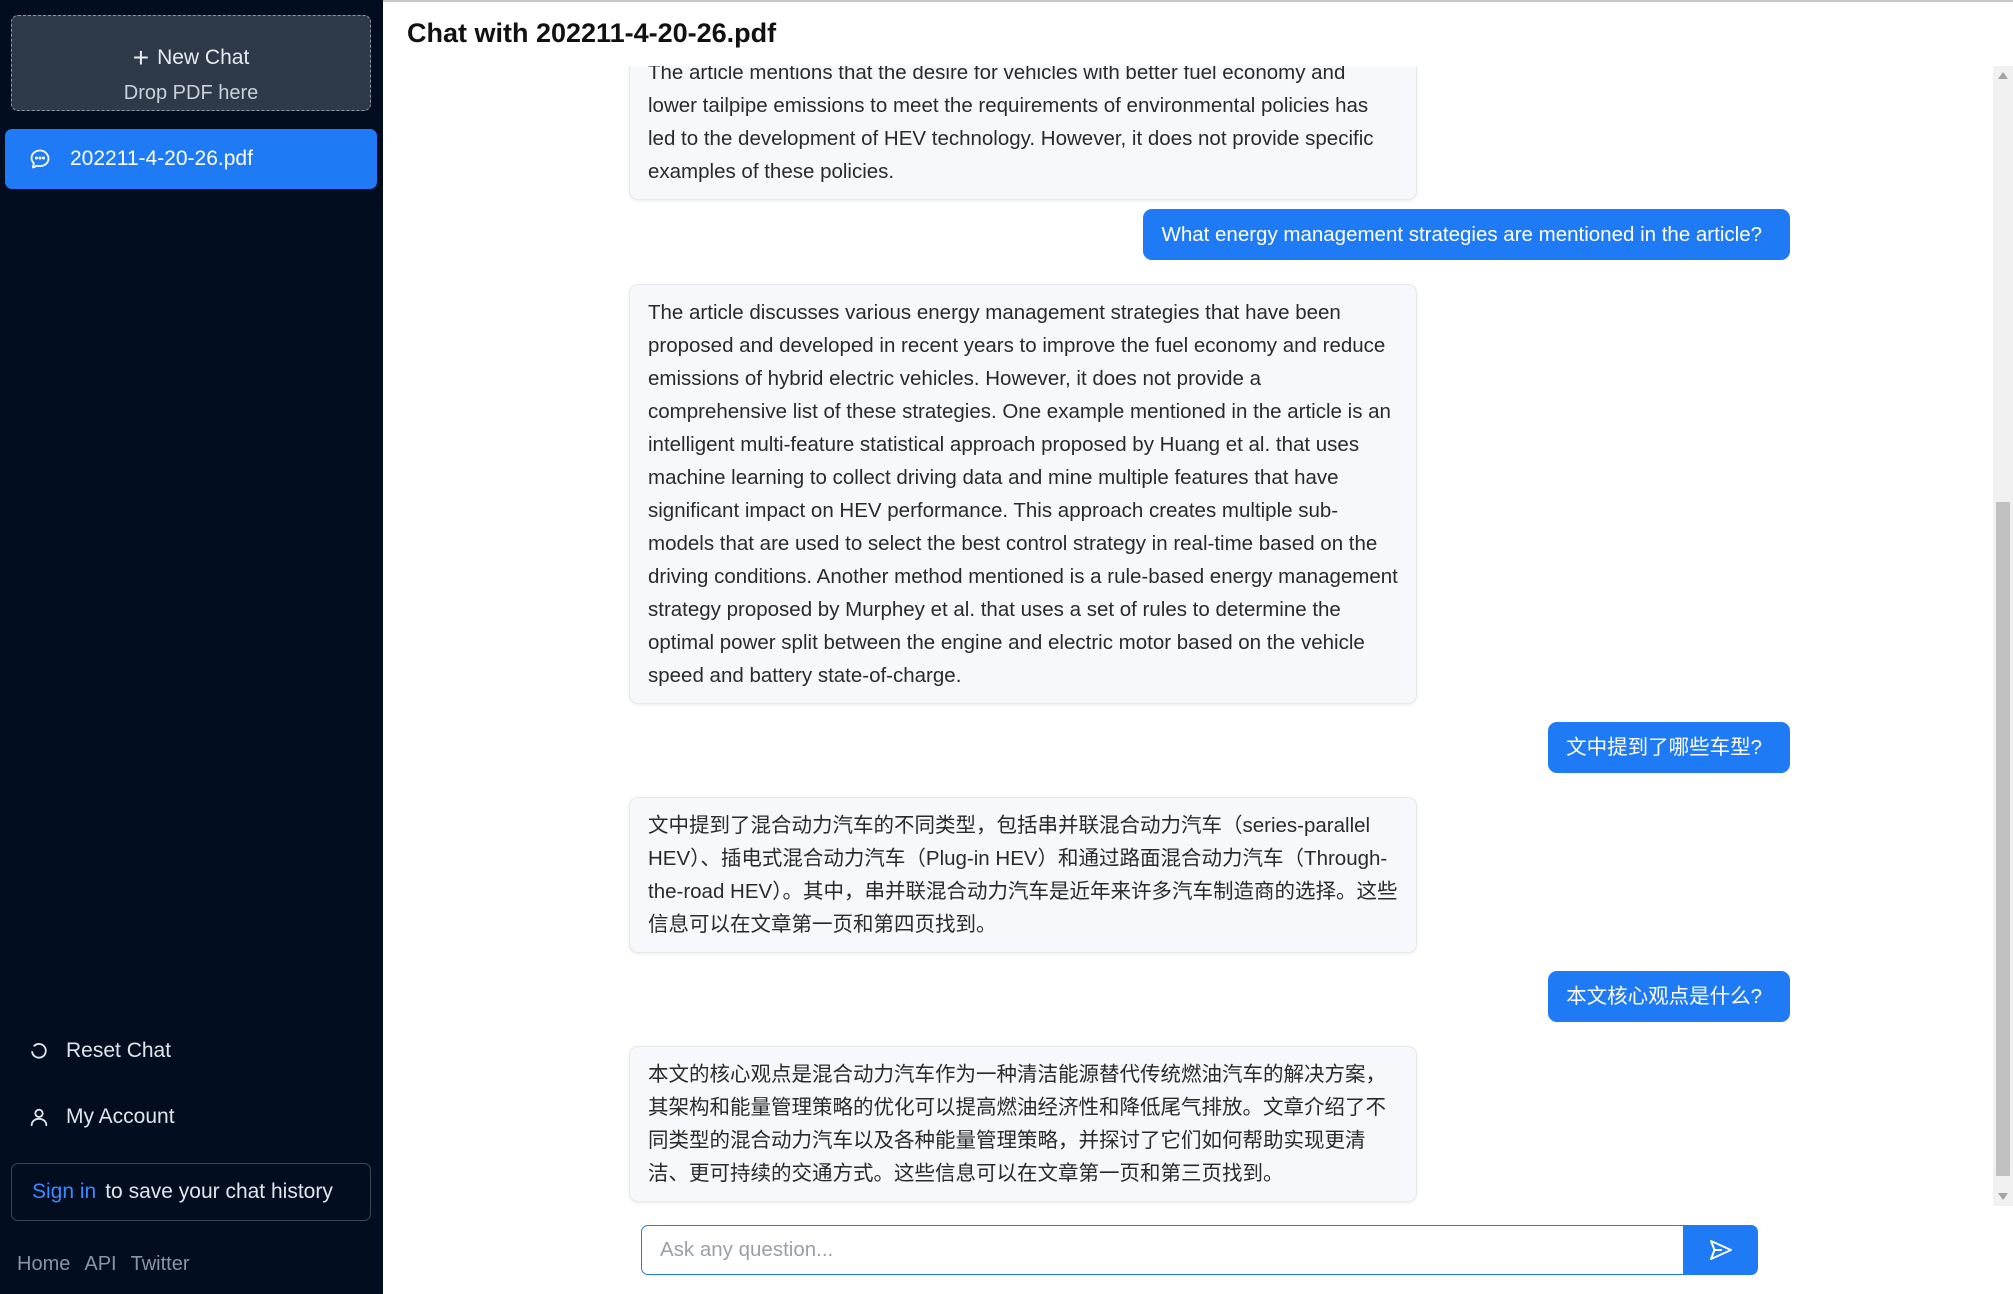  I want to click on message-scrollbar, so click(2003, 636).